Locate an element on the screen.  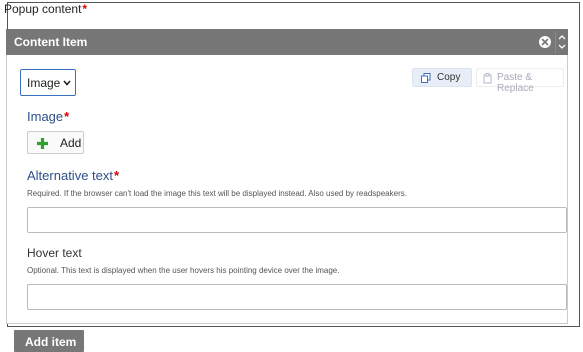
alt-text-input is located at coordinates (297, 220).